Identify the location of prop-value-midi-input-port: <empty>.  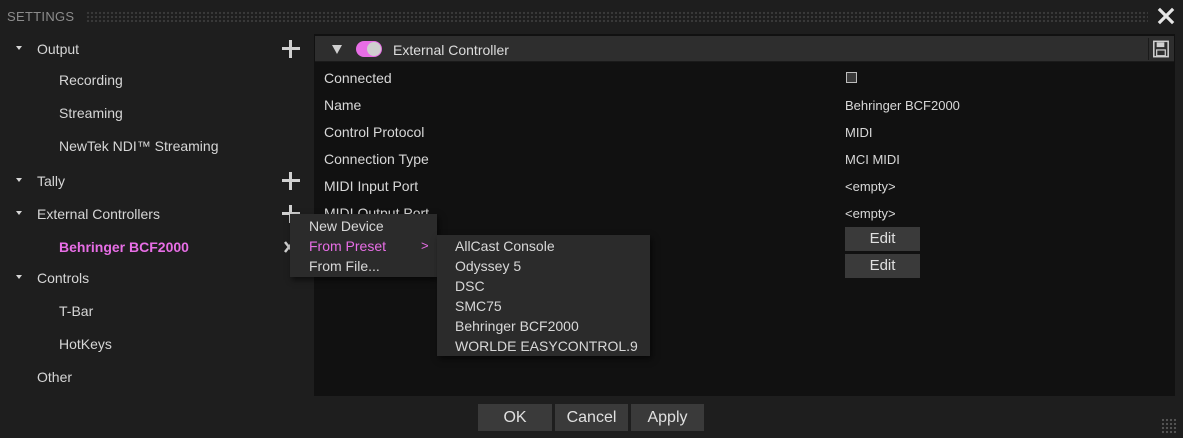
(870, 186).